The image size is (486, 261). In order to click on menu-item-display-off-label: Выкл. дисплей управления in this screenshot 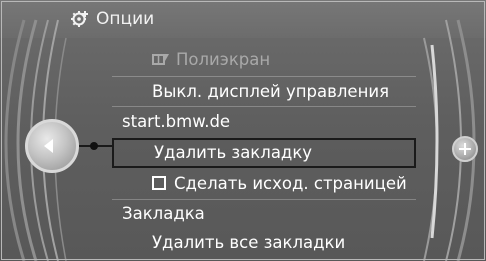, I will do `click(271, 91)`.